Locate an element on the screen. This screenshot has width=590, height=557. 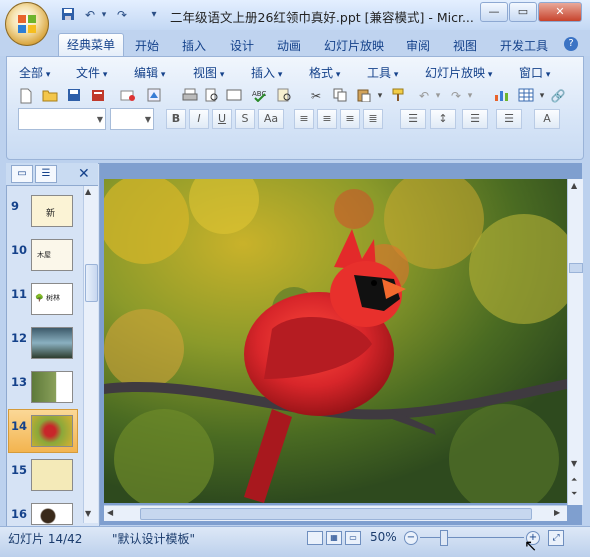
tab-design: 设计 is located at coordinates (242, 46).